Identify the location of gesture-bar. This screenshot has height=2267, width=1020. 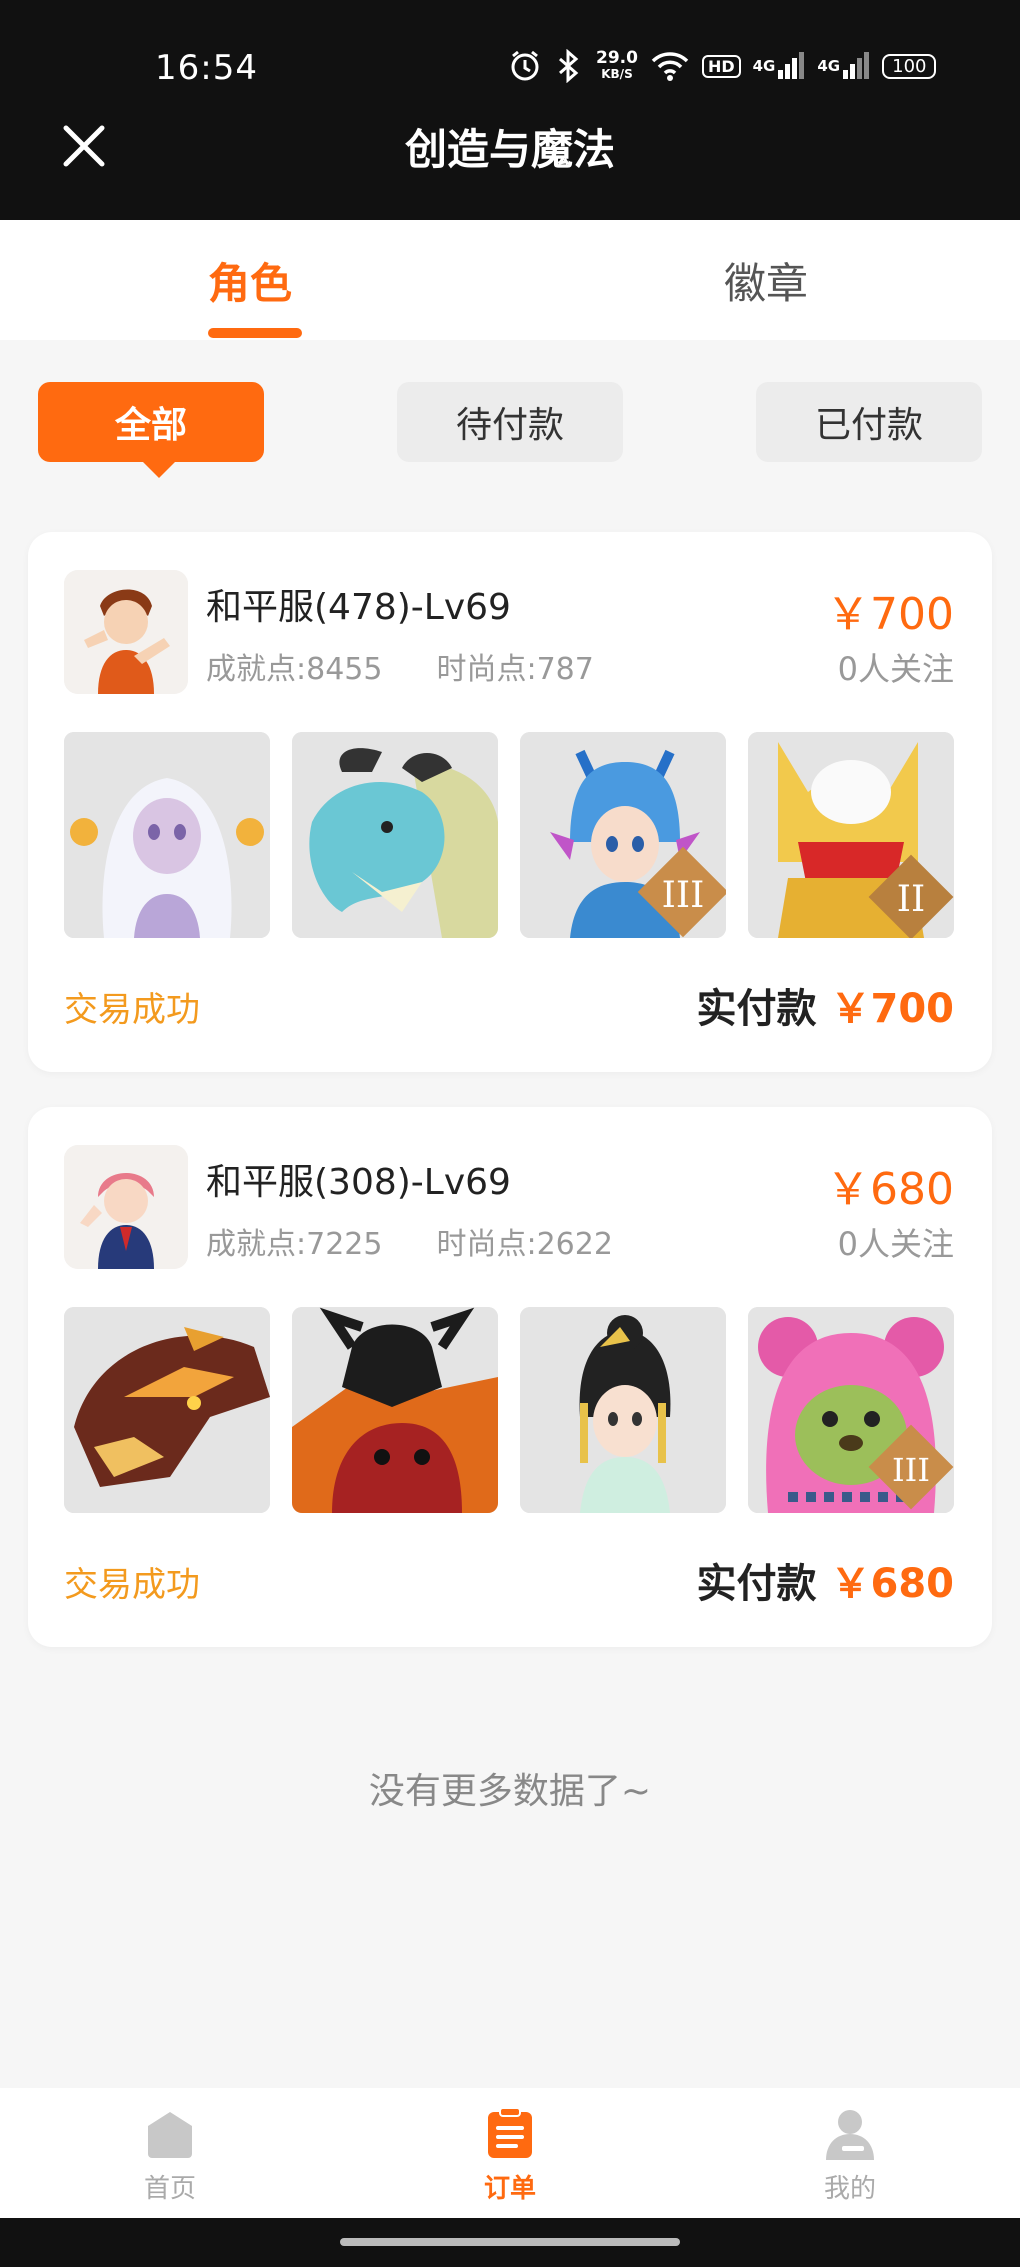
(510, 2242).